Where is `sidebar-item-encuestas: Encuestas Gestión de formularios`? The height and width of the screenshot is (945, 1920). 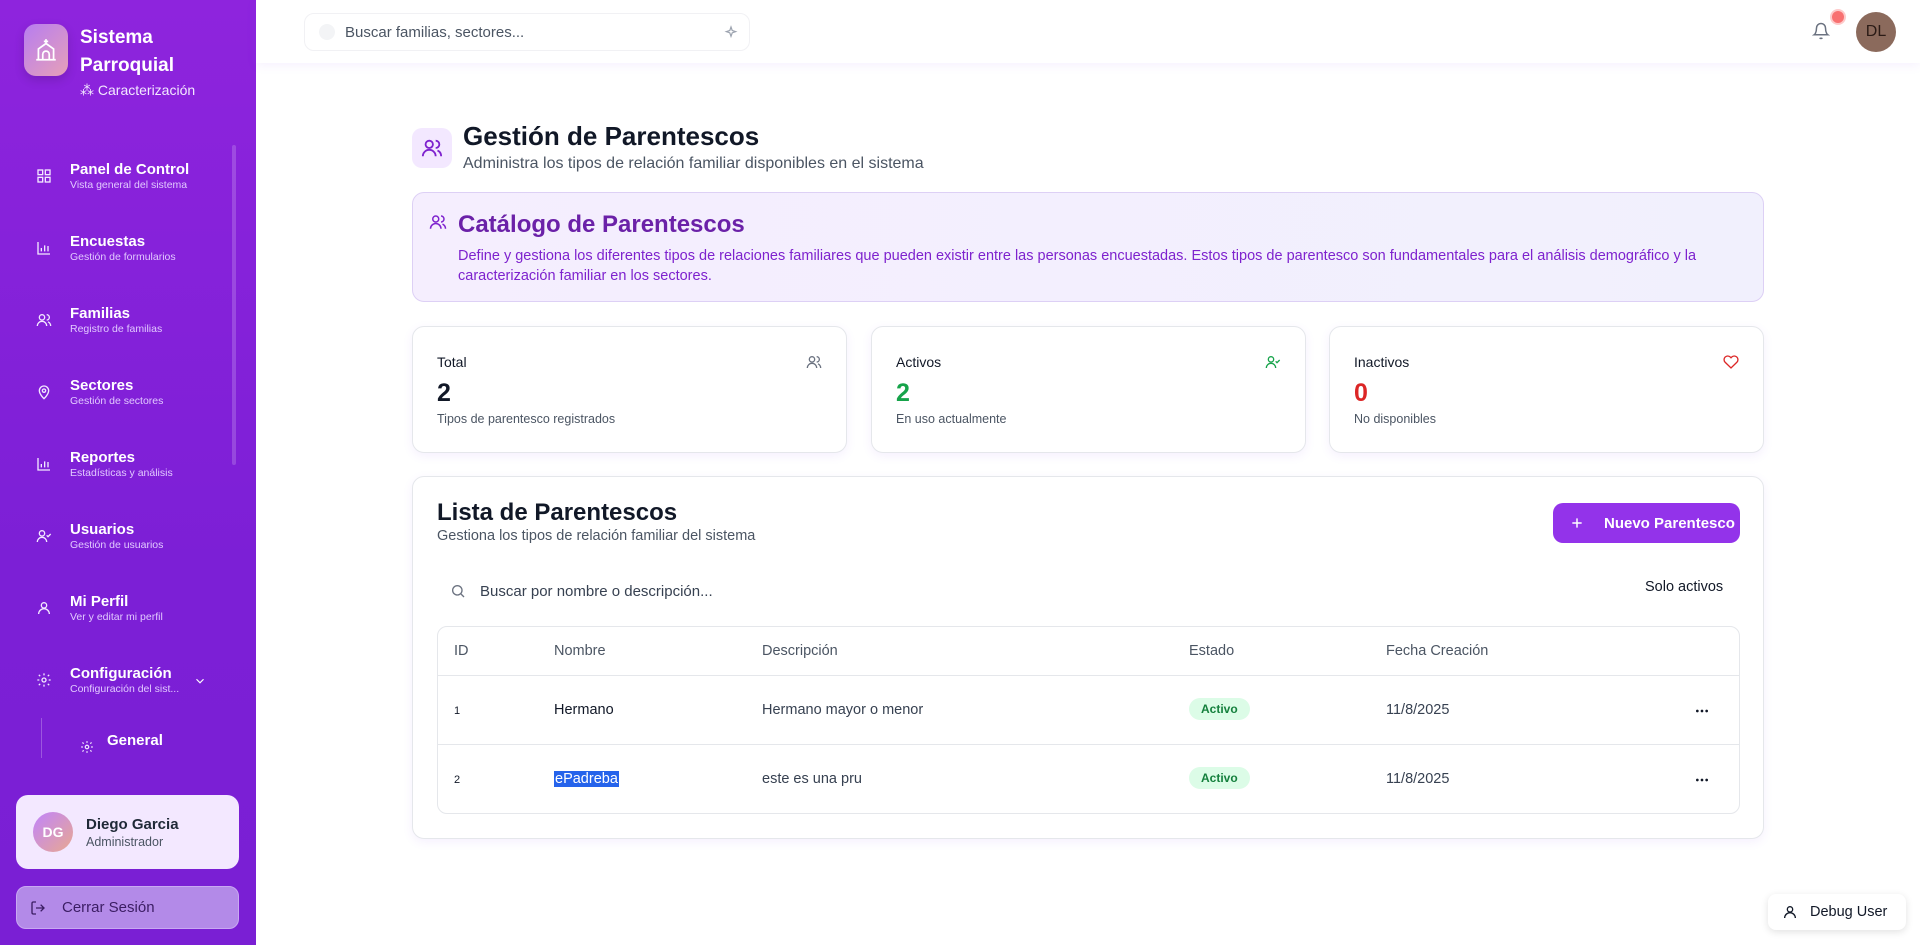
sidebar-item-encuestas: Encuestas Gestión de formularios is located at coordinates (128, 243).